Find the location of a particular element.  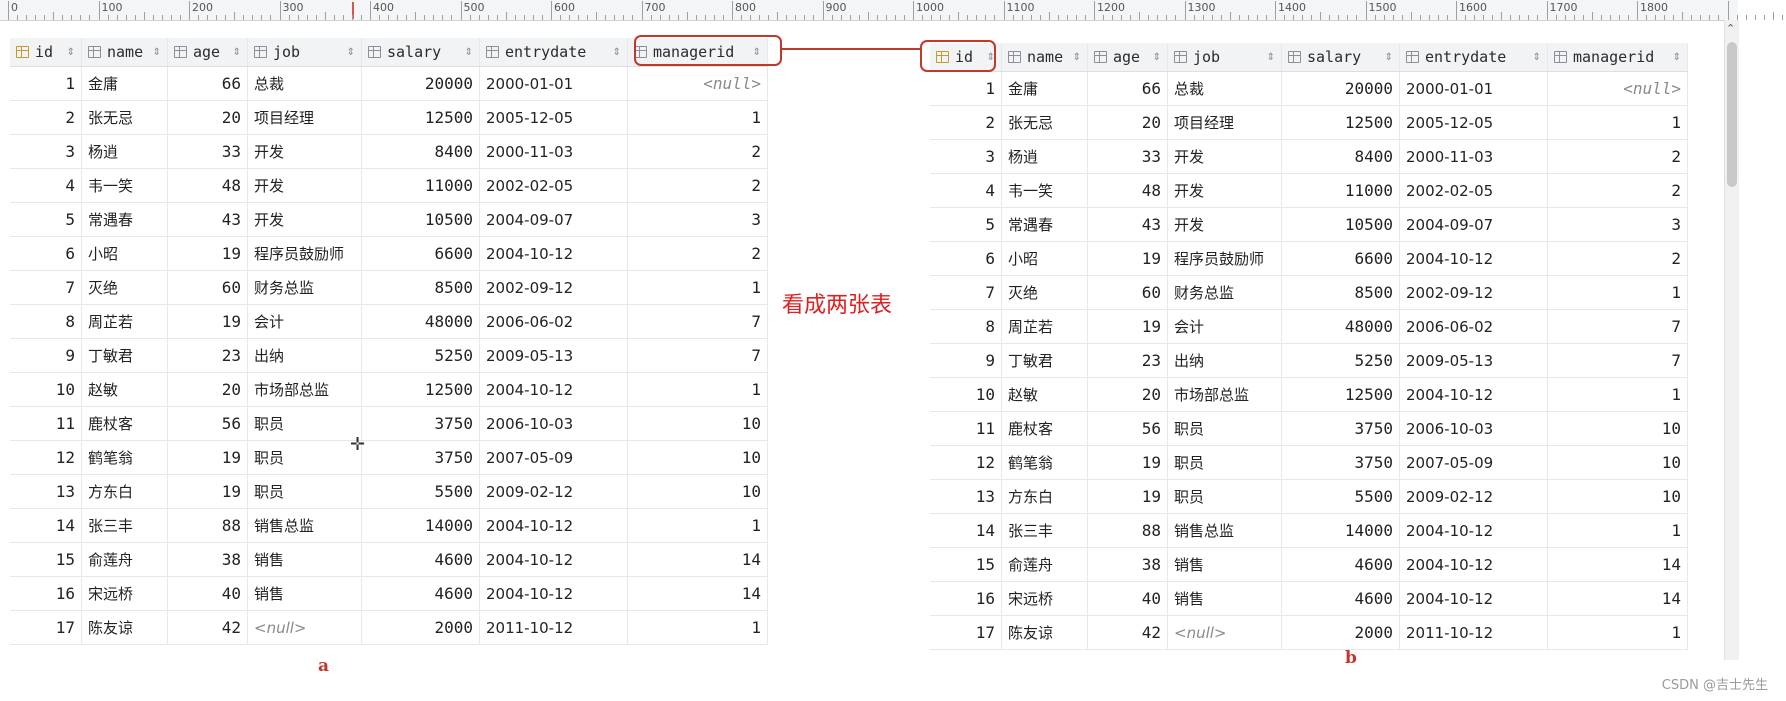

cell-salary: 4600 is located at coordinates (421, 559).